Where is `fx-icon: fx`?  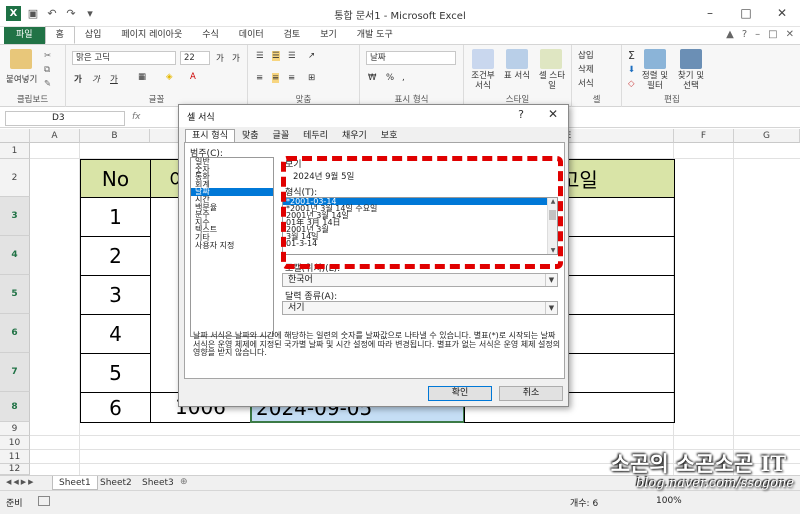
fx-icon: fx is located at coordinates (136, 117).